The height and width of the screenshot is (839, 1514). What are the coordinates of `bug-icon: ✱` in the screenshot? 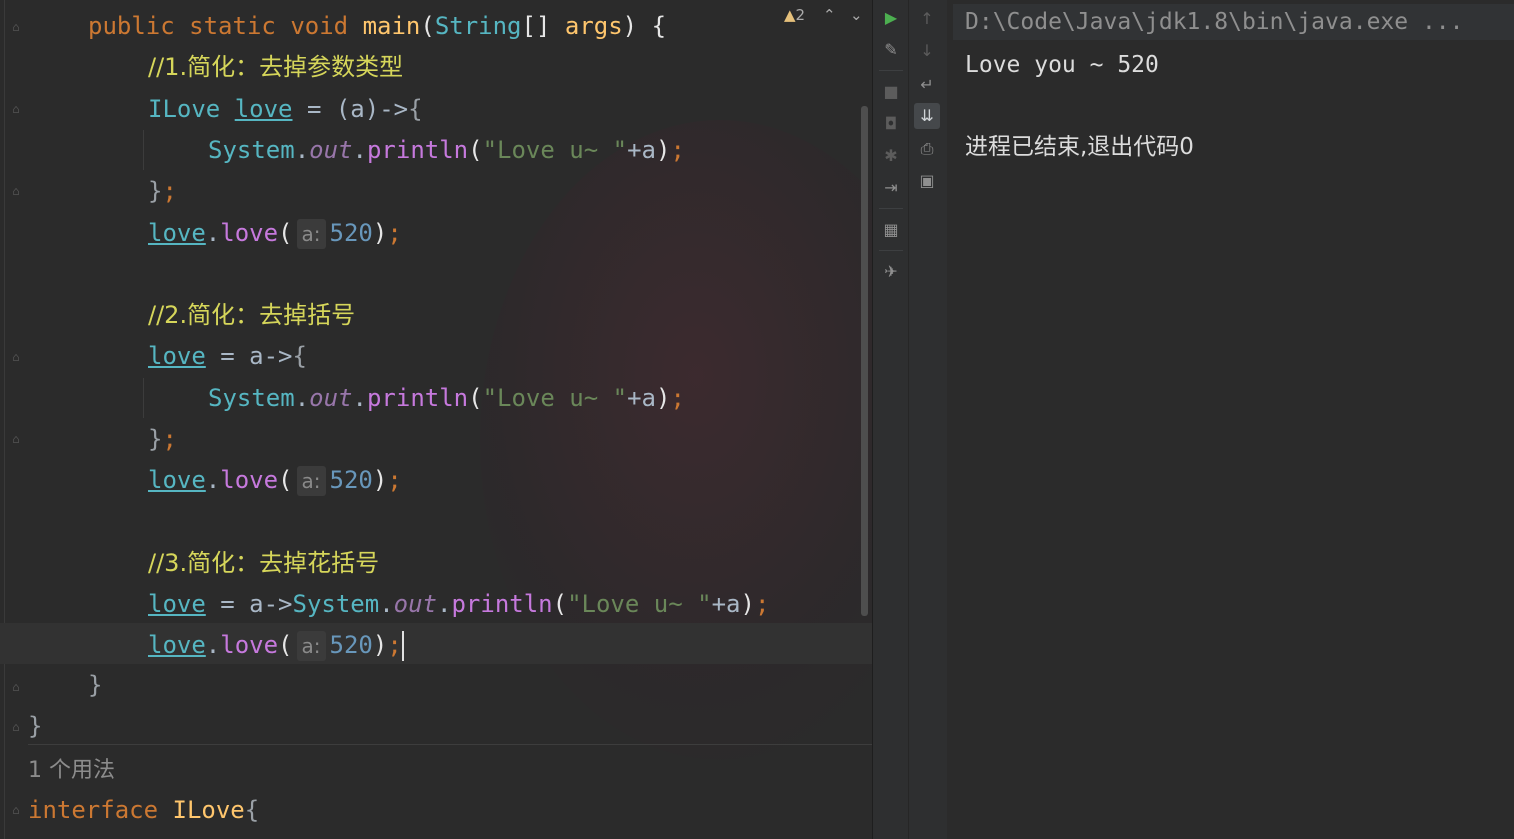 It's located at (891, 156).